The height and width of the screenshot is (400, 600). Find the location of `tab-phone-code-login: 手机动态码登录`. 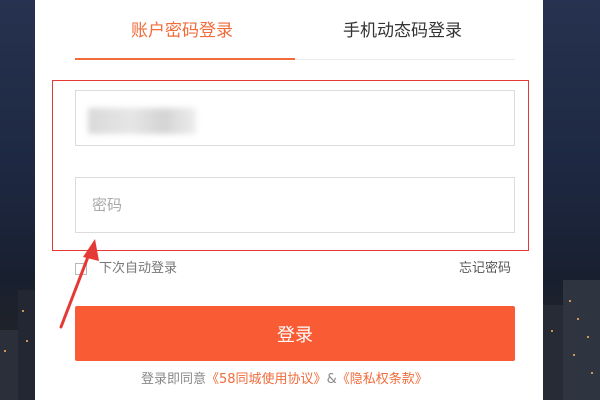

tab-phone-code-login: 手机动态码登录 is located at coordinates (402, 31).